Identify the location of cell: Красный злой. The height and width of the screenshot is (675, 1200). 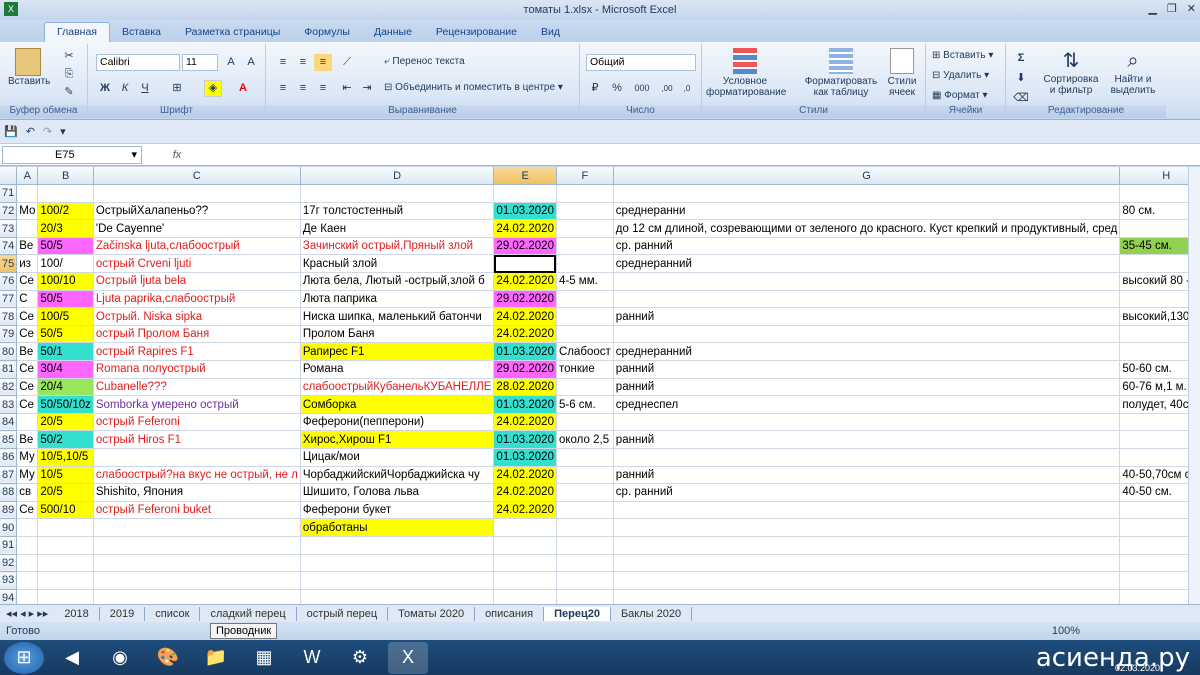
(397, 264).